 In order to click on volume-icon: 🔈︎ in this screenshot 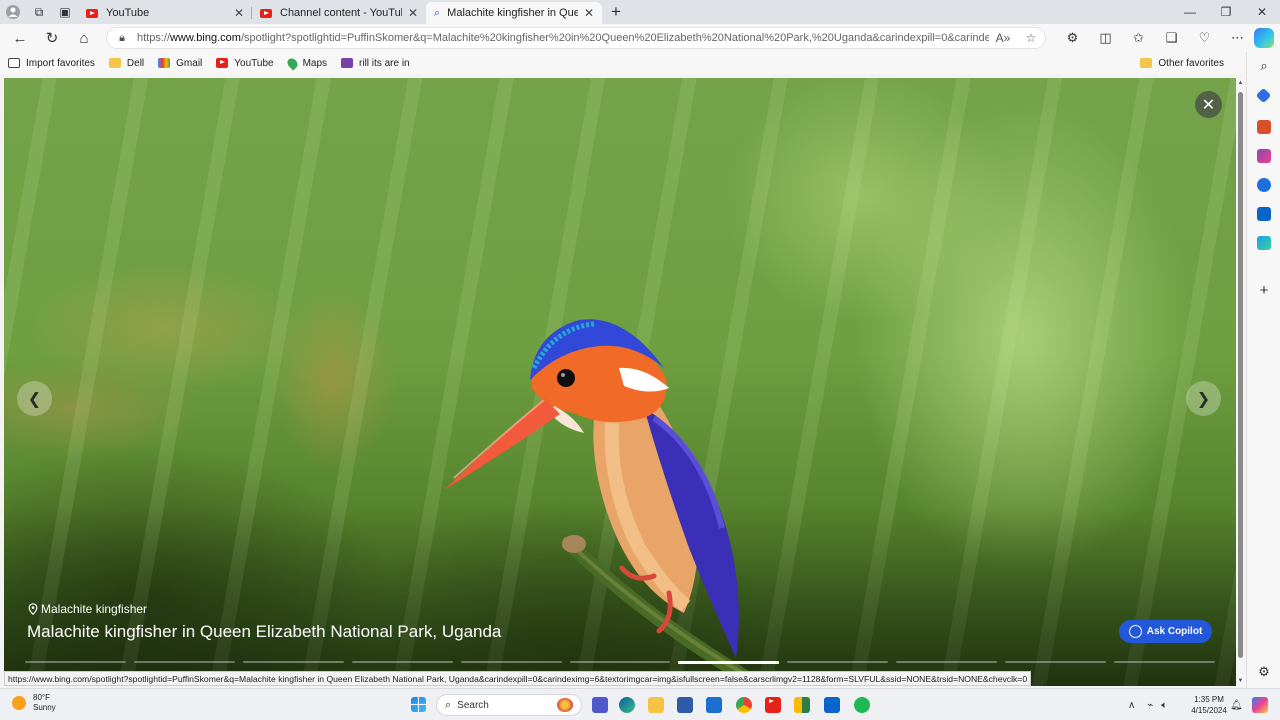, I will do `click(1164, 705)`.